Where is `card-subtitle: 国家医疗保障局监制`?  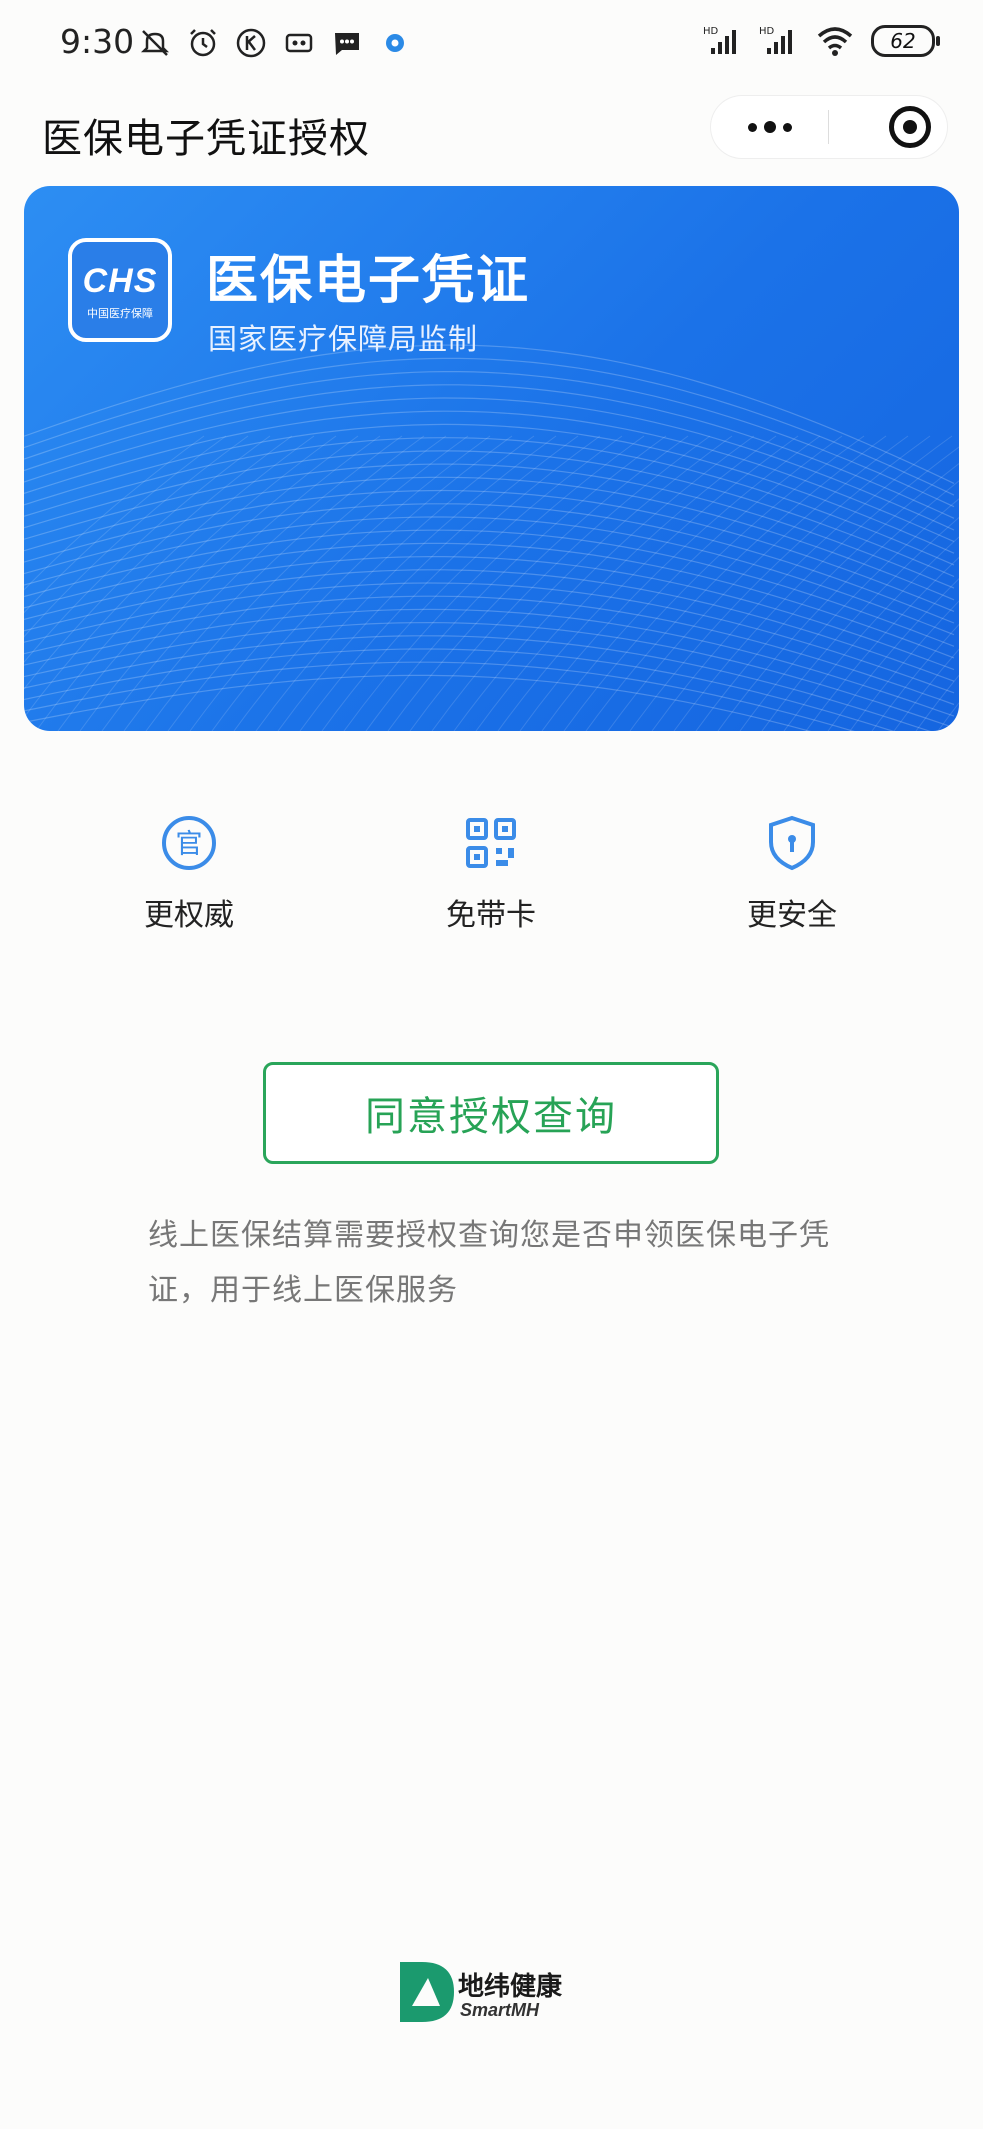 card-subtitle: 国家医疗保障局监制 is located at coordinates (343, 339).